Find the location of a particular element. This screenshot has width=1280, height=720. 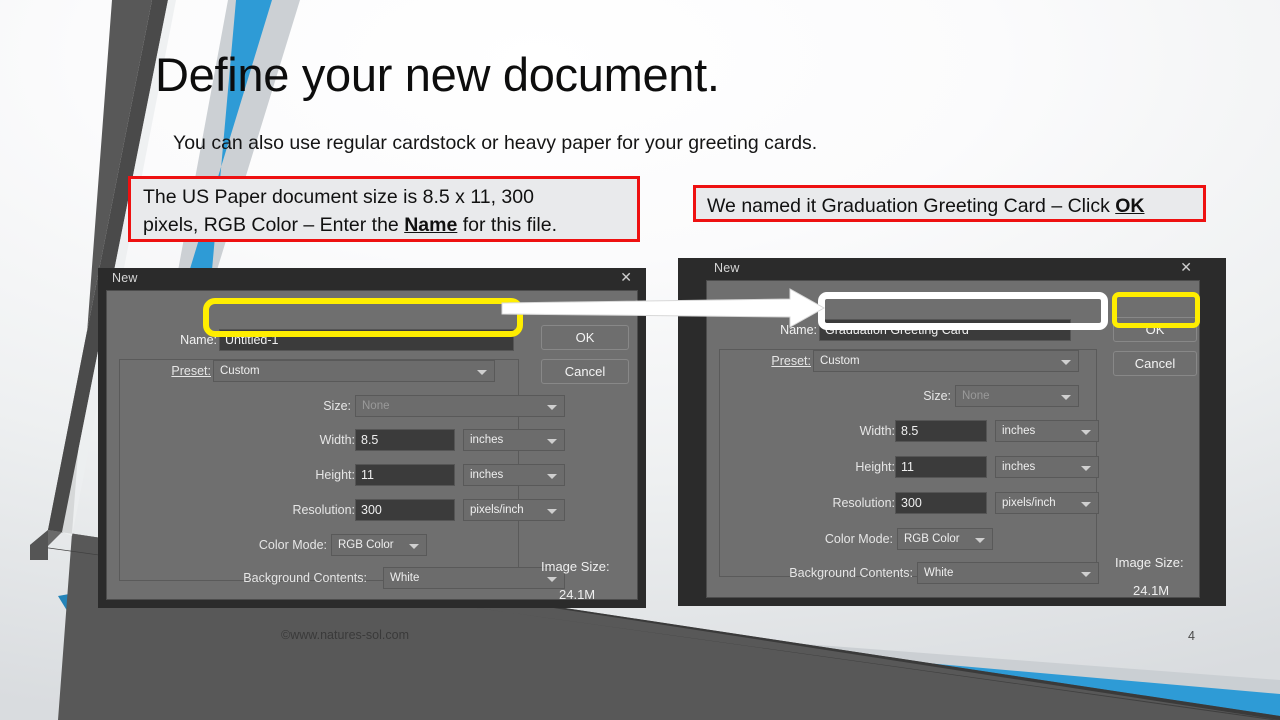

dialog-right-image-size-label: Image Size: is located at coordinates (1149, 562).